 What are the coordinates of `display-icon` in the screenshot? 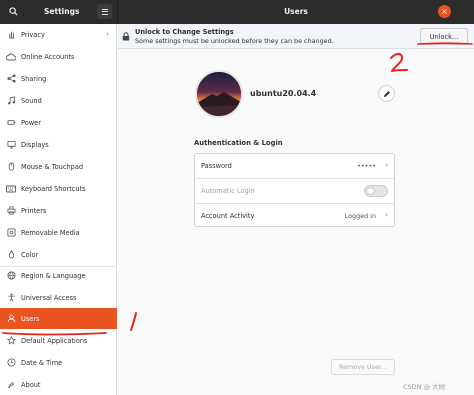 It's located at (11, 145).